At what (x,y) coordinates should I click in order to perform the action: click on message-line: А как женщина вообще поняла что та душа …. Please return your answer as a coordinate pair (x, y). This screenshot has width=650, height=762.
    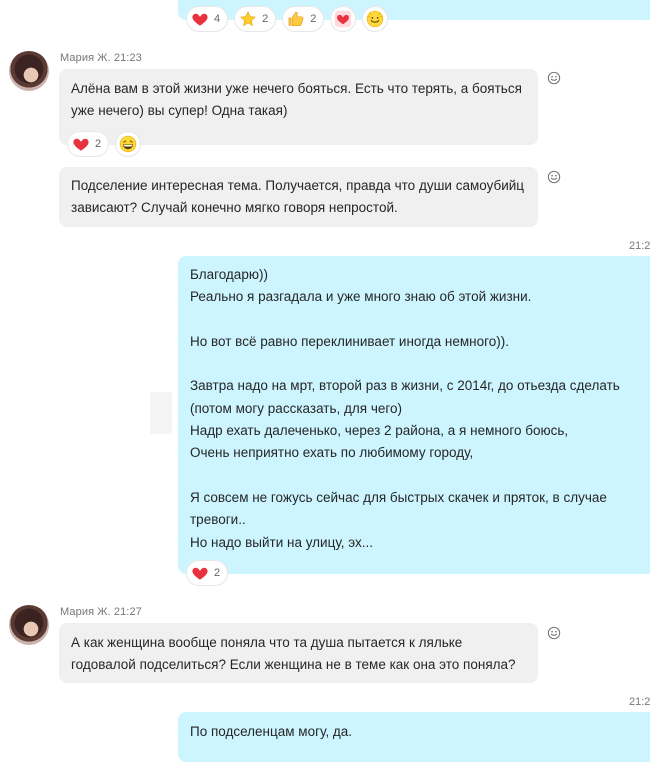
    Looking at the image, I should click on (267, 642).